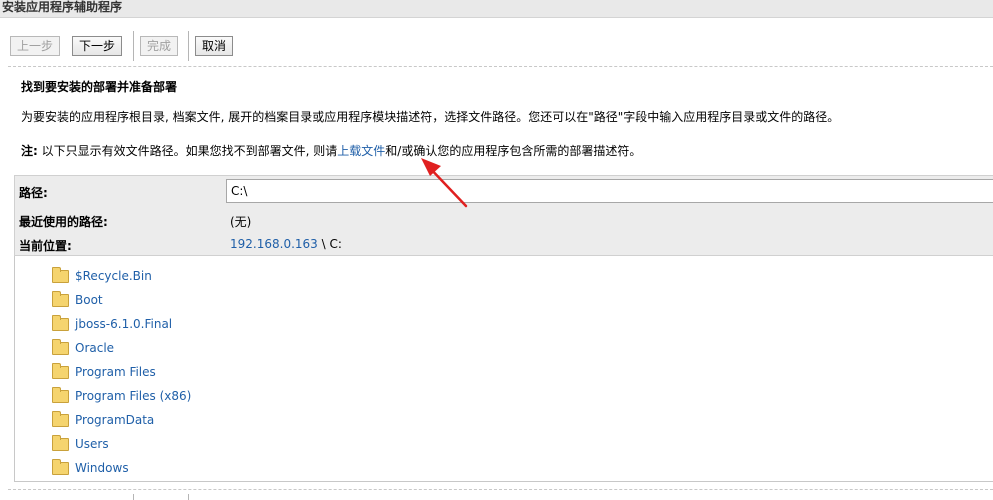  What do you see at coordinates (89, 300) in the screenshot?
I see `file-name: Boot` at bounding box center [89, 300].